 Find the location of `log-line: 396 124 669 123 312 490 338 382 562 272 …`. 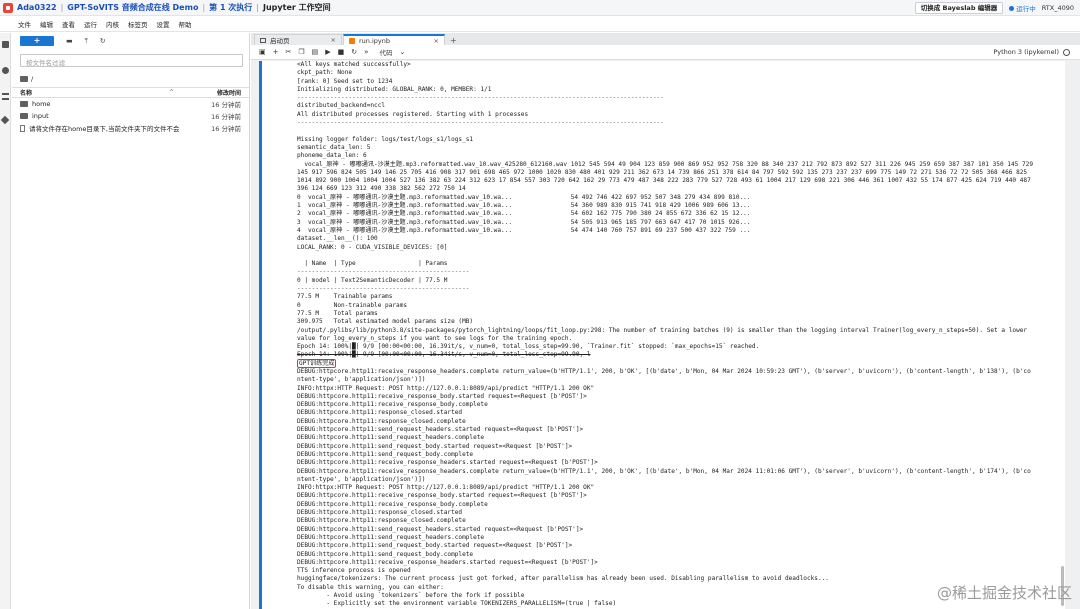

log-line: 396 124 669 123 312 490 338 382 562 272 … is located at coordinates (679, 189).